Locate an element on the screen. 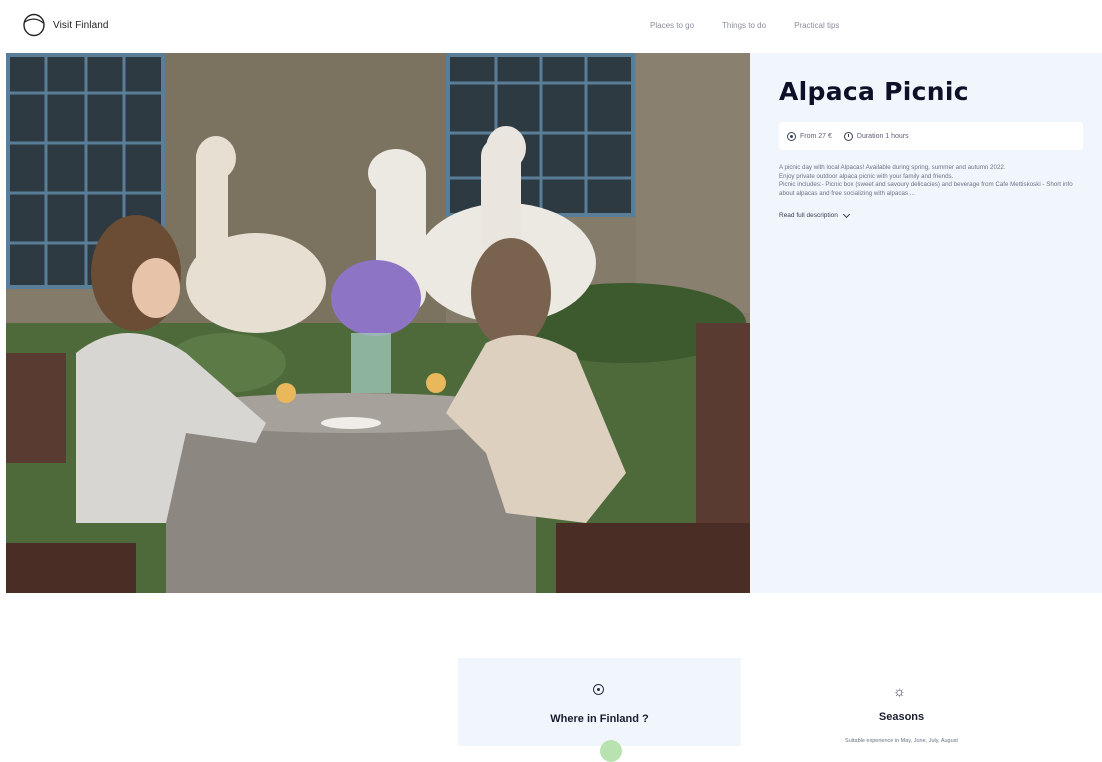 The image size is (1102, 762). location-pin-icon is located at coordinates (598, 689).